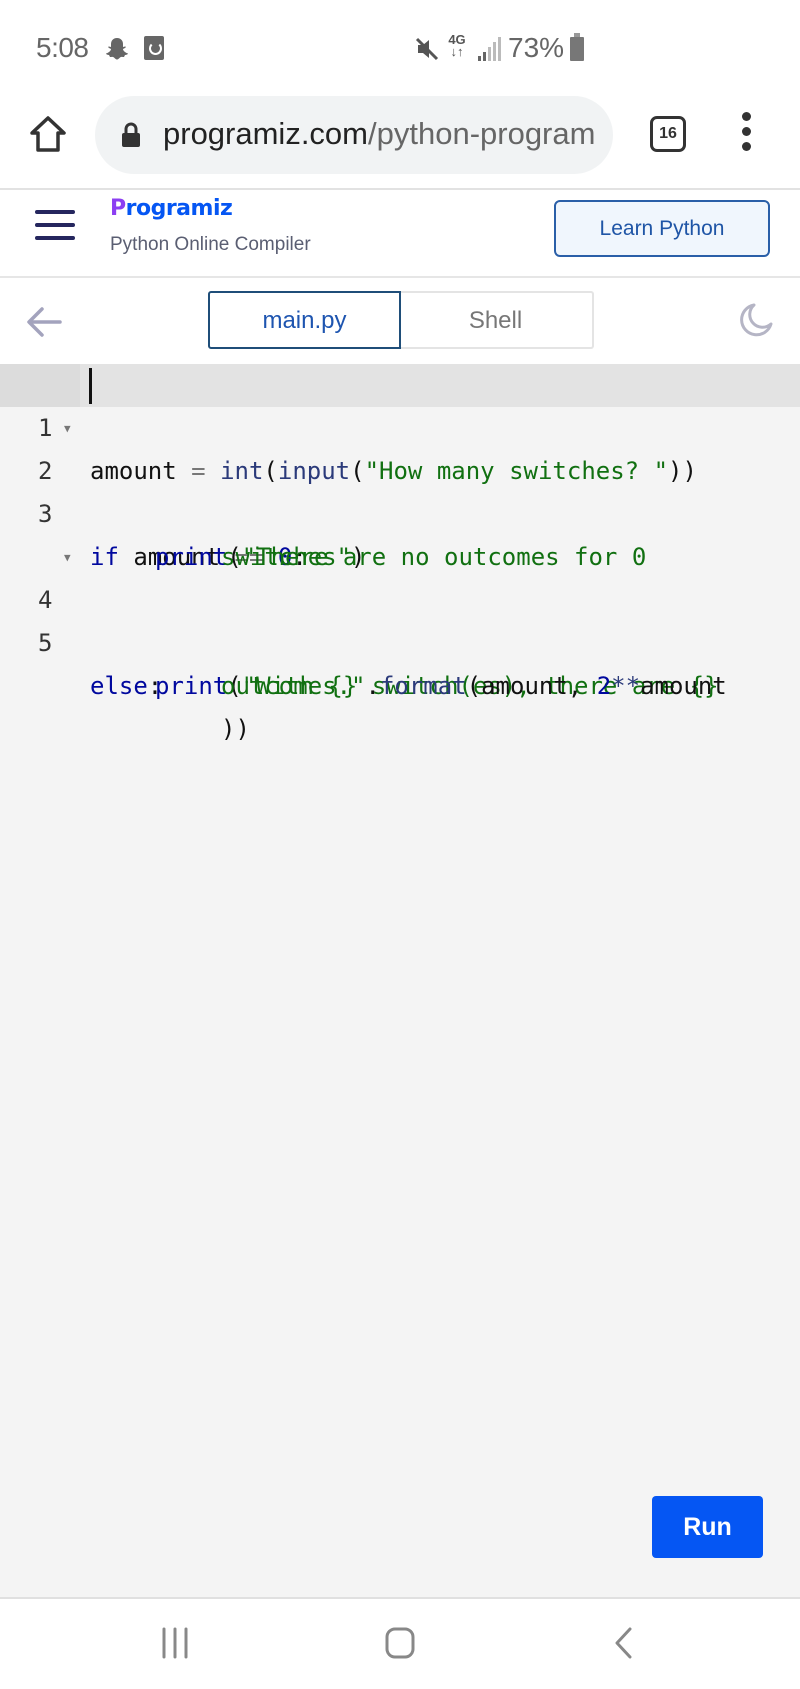  I want to click on lock-icon, so click(131, 134).